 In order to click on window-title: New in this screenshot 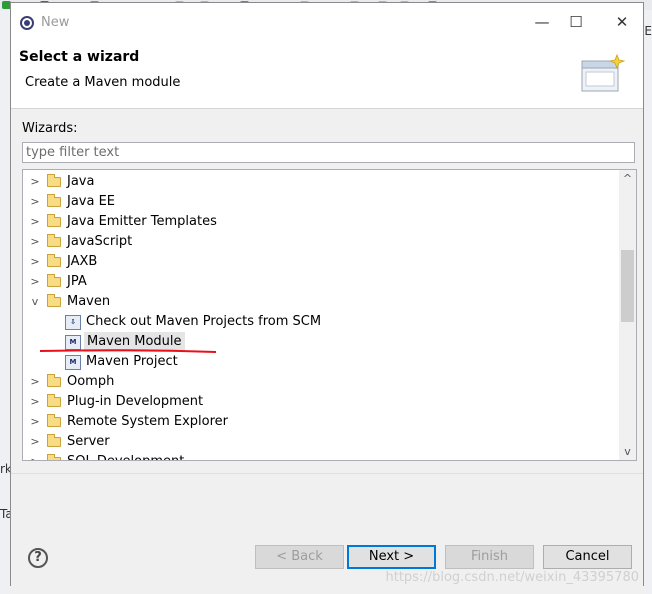, I will do `click(55, 22)`.